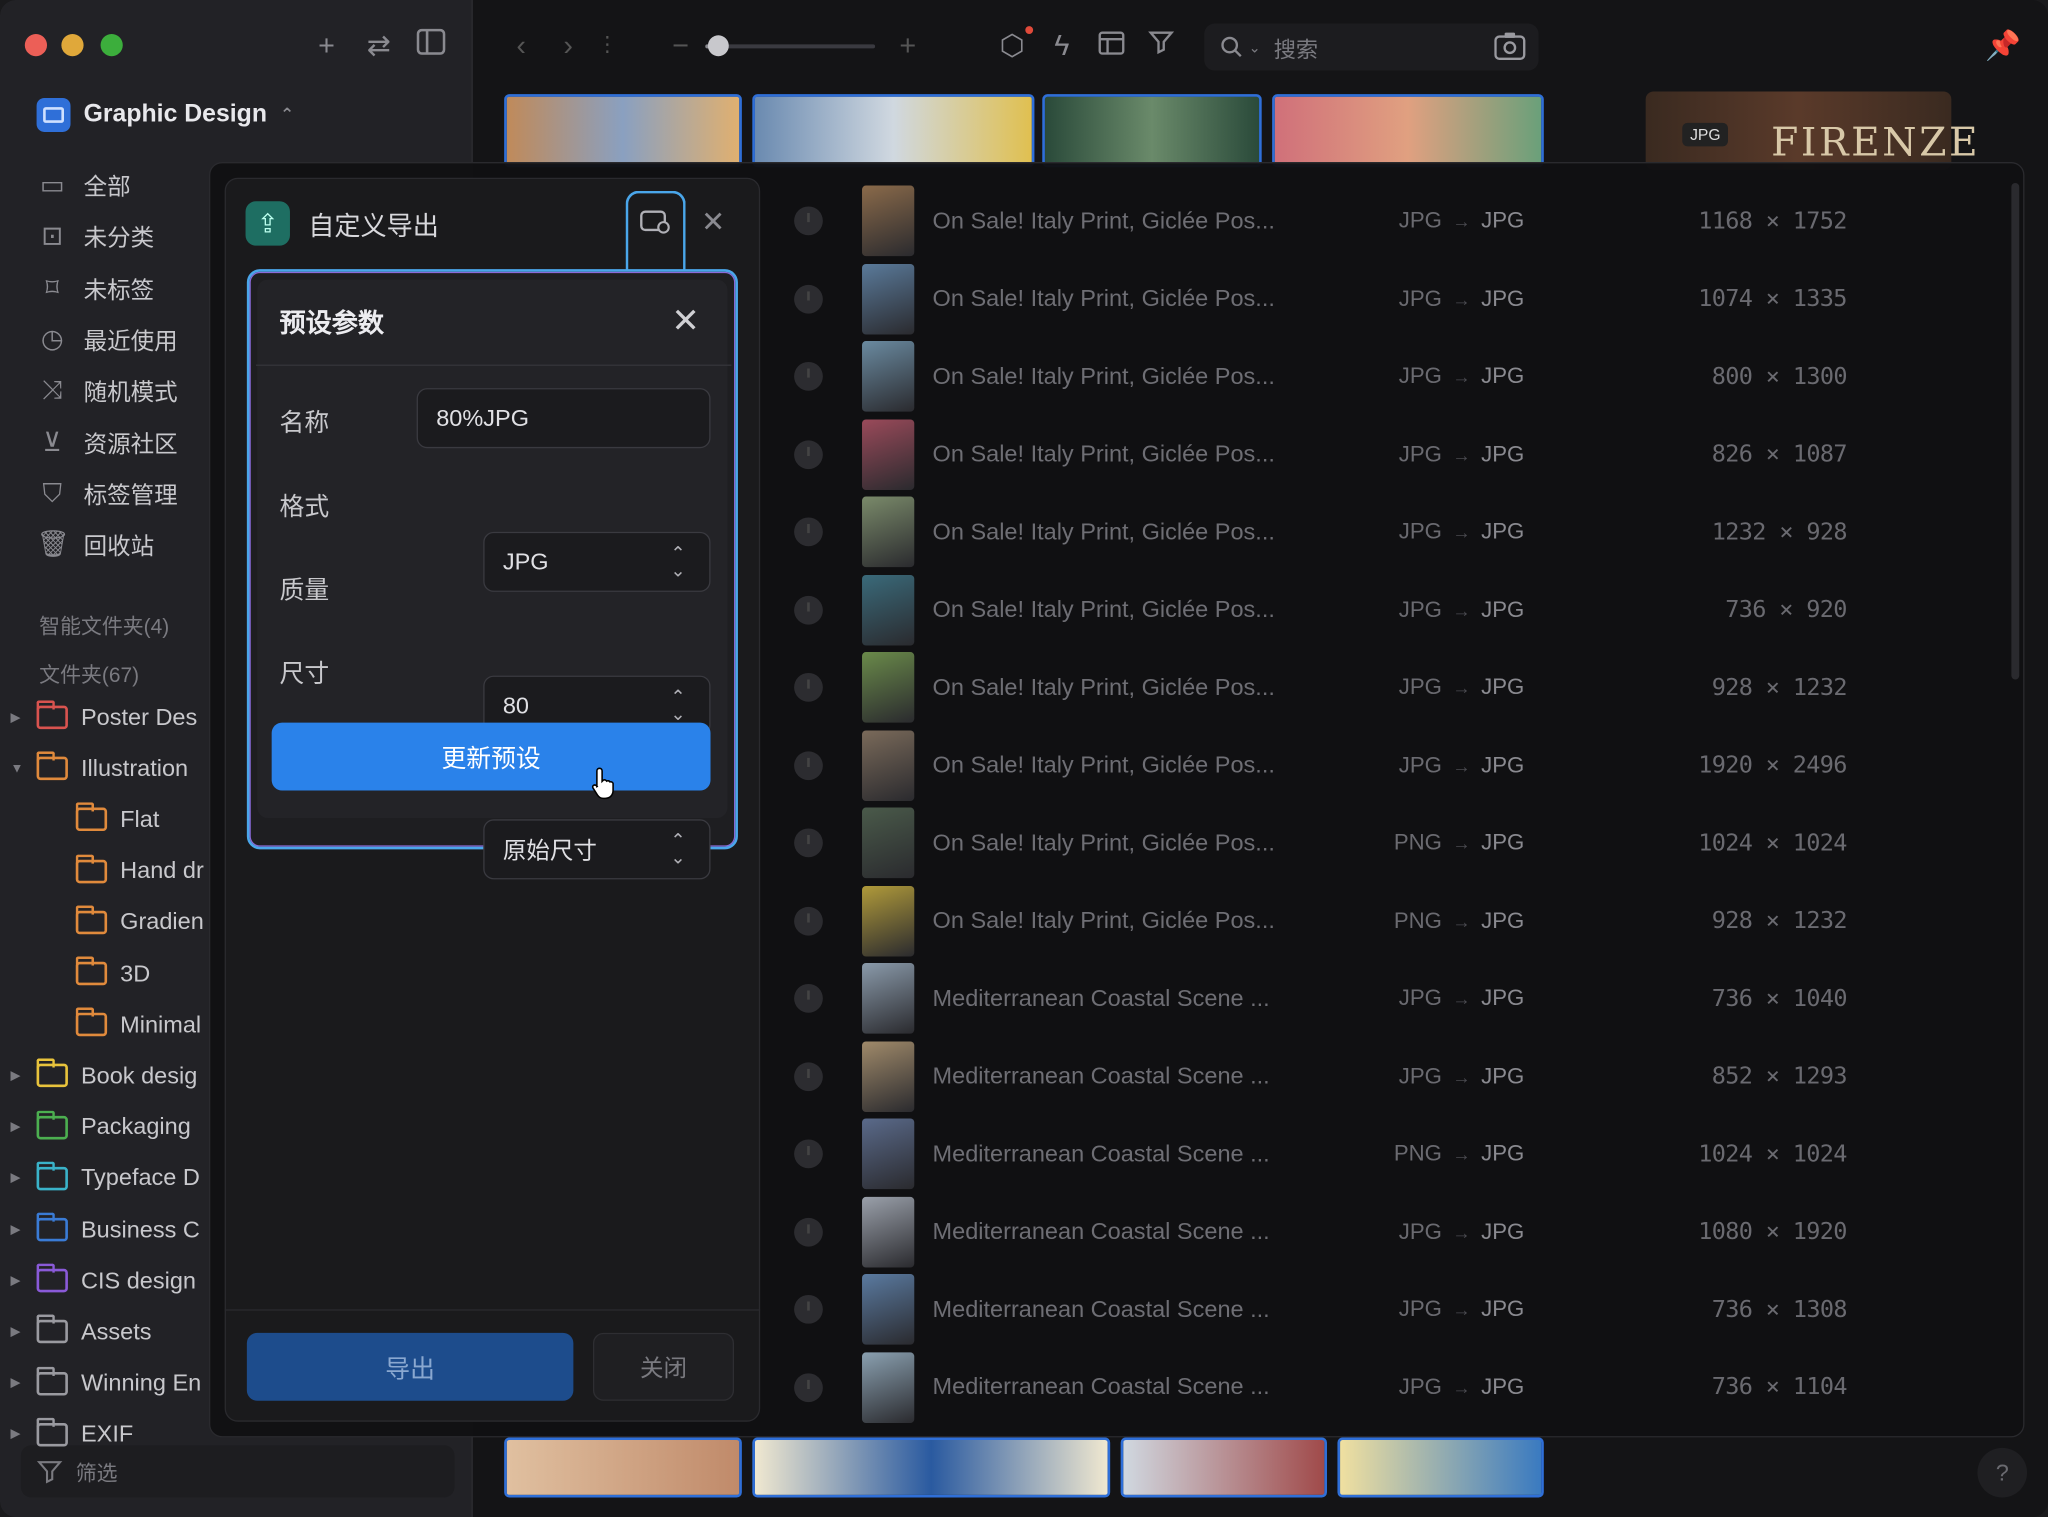 Image resolution: width=2048 pixels, height=1517 pixels. What do you see at coordinates (680, 46) in the screenshot?
I see `zoom-out-icon: −` at bounding box center [680, 46].